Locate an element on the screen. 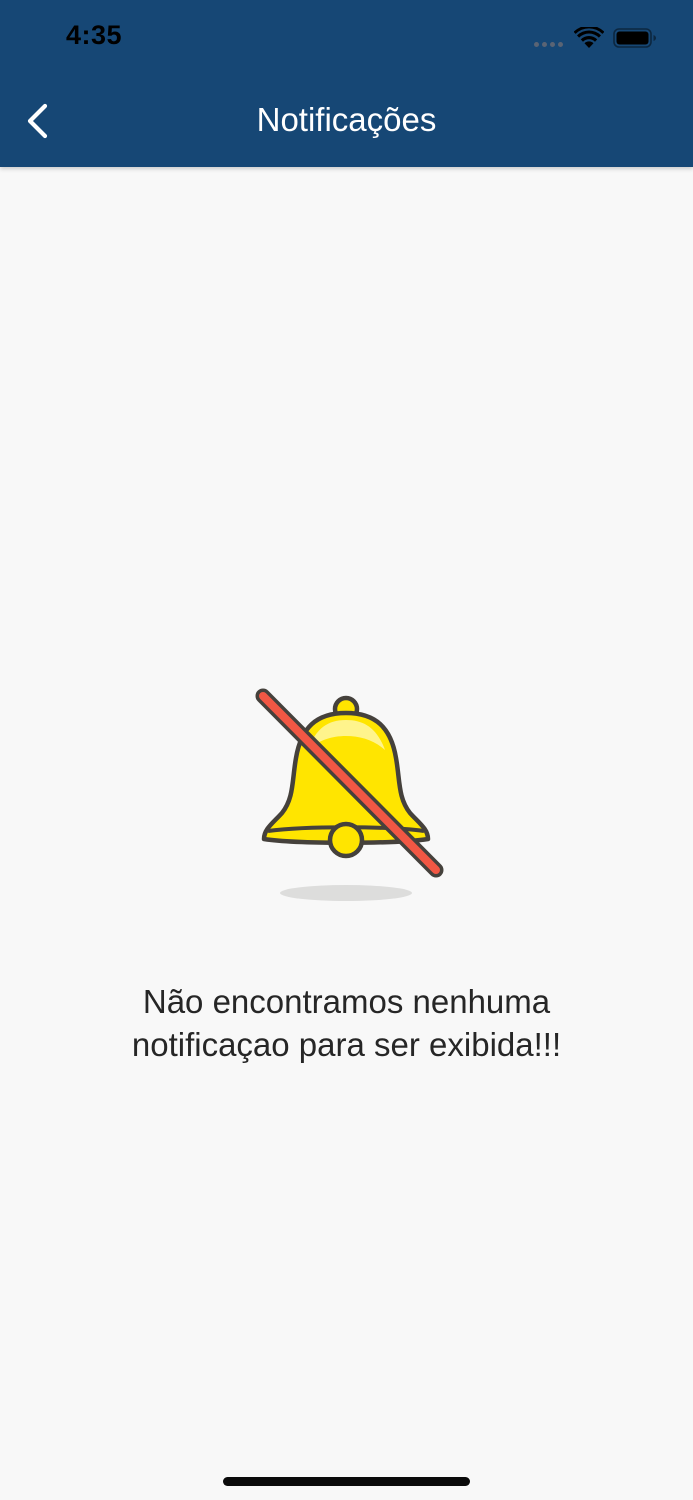 The image size is (693, 1500). empty-state-line-2: notificaçao para ser exibida!!! is located at coordinates (346, 1044).